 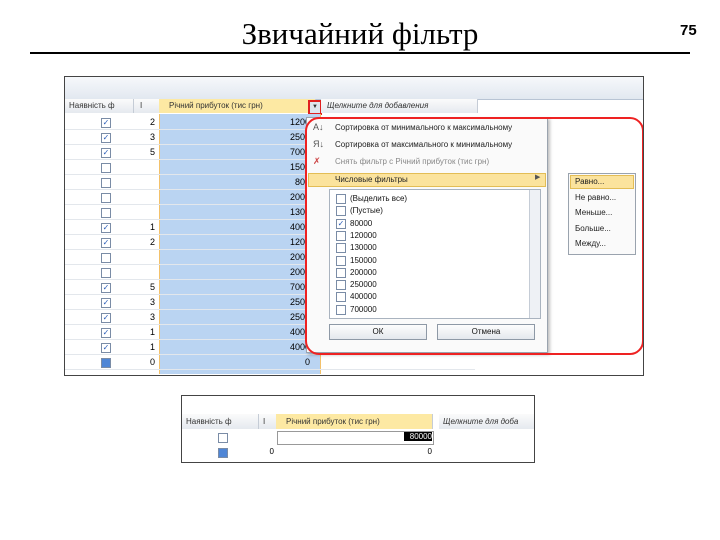 What do you see at coordinates (307, 362) in the screenshot?
I see `row-value: 0` at bounding box center [307, 362].